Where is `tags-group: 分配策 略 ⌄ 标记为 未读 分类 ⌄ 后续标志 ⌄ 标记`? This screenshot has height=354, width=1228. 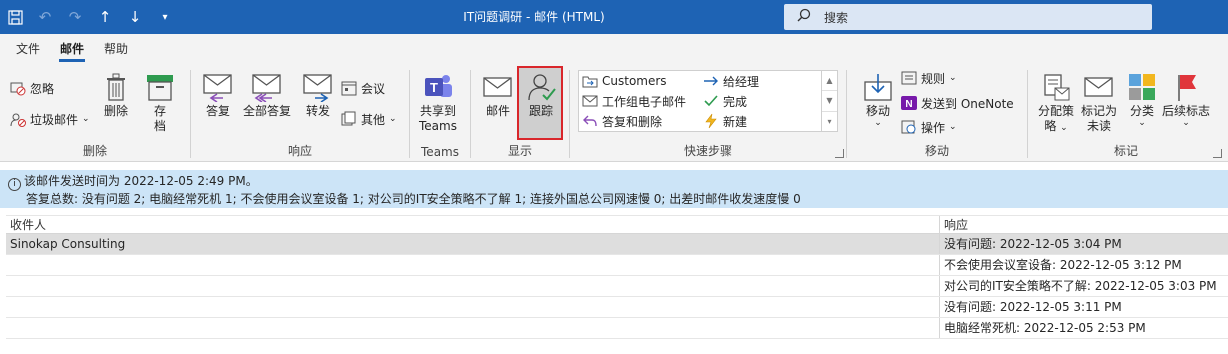 tags-group: 分配策 略 ⌄ 标记为 未读 分类 ⌄ 后续标志 ⌄ 标记 is located at coordinates (1126, 113).